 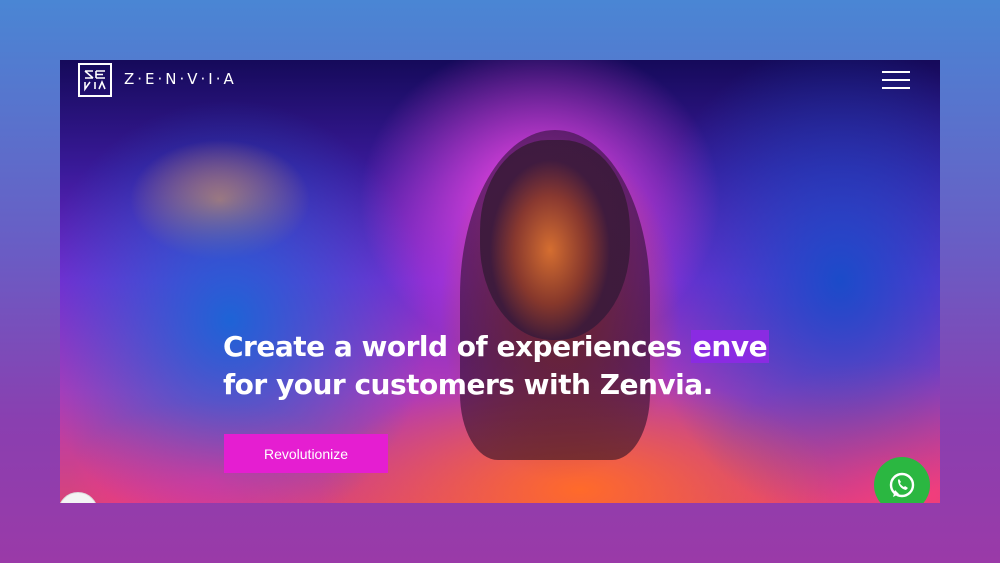 I want to click on headline-text: Create a world of experiences, so click(x=457, y=346).